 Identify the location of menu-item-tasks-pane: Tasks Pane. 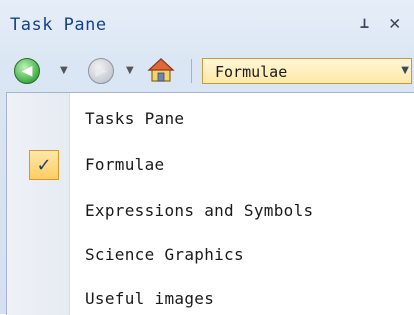
(134, 118).